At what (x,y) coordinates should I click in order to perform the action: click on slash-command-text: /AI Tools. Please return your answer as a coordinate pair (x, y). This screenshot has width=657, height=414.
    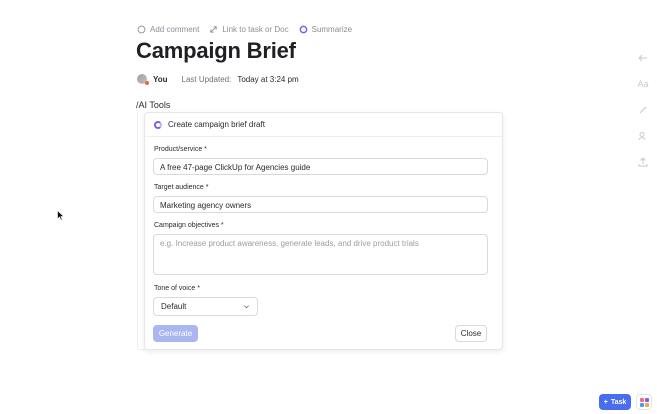
    Looking at the image, I should click on (153, 105).